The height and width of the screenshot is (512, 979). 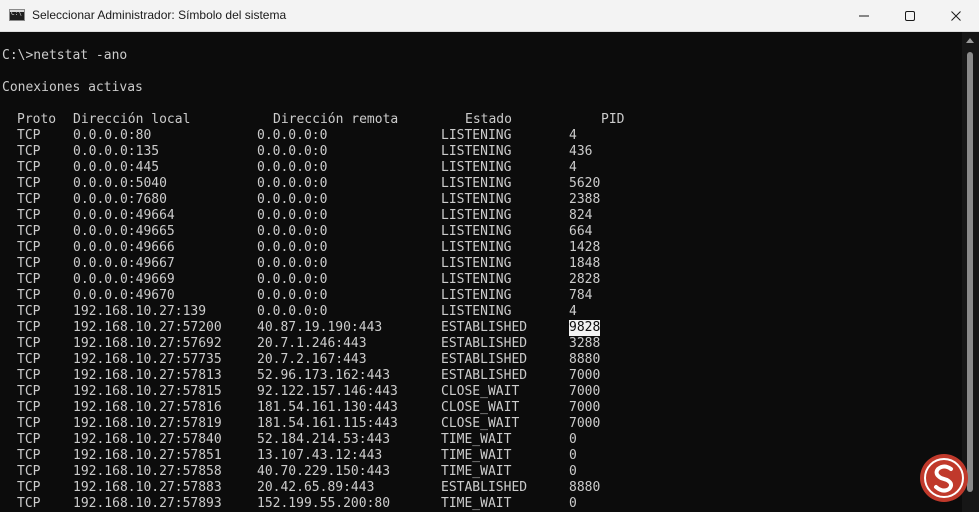 What do you see at coordinates (352, 168) in the screenshot?
I see `table-row: TCP 0.0.0.0:445 0.0.0.0:0 LISTENING 4` at bounding box center [352, 168].